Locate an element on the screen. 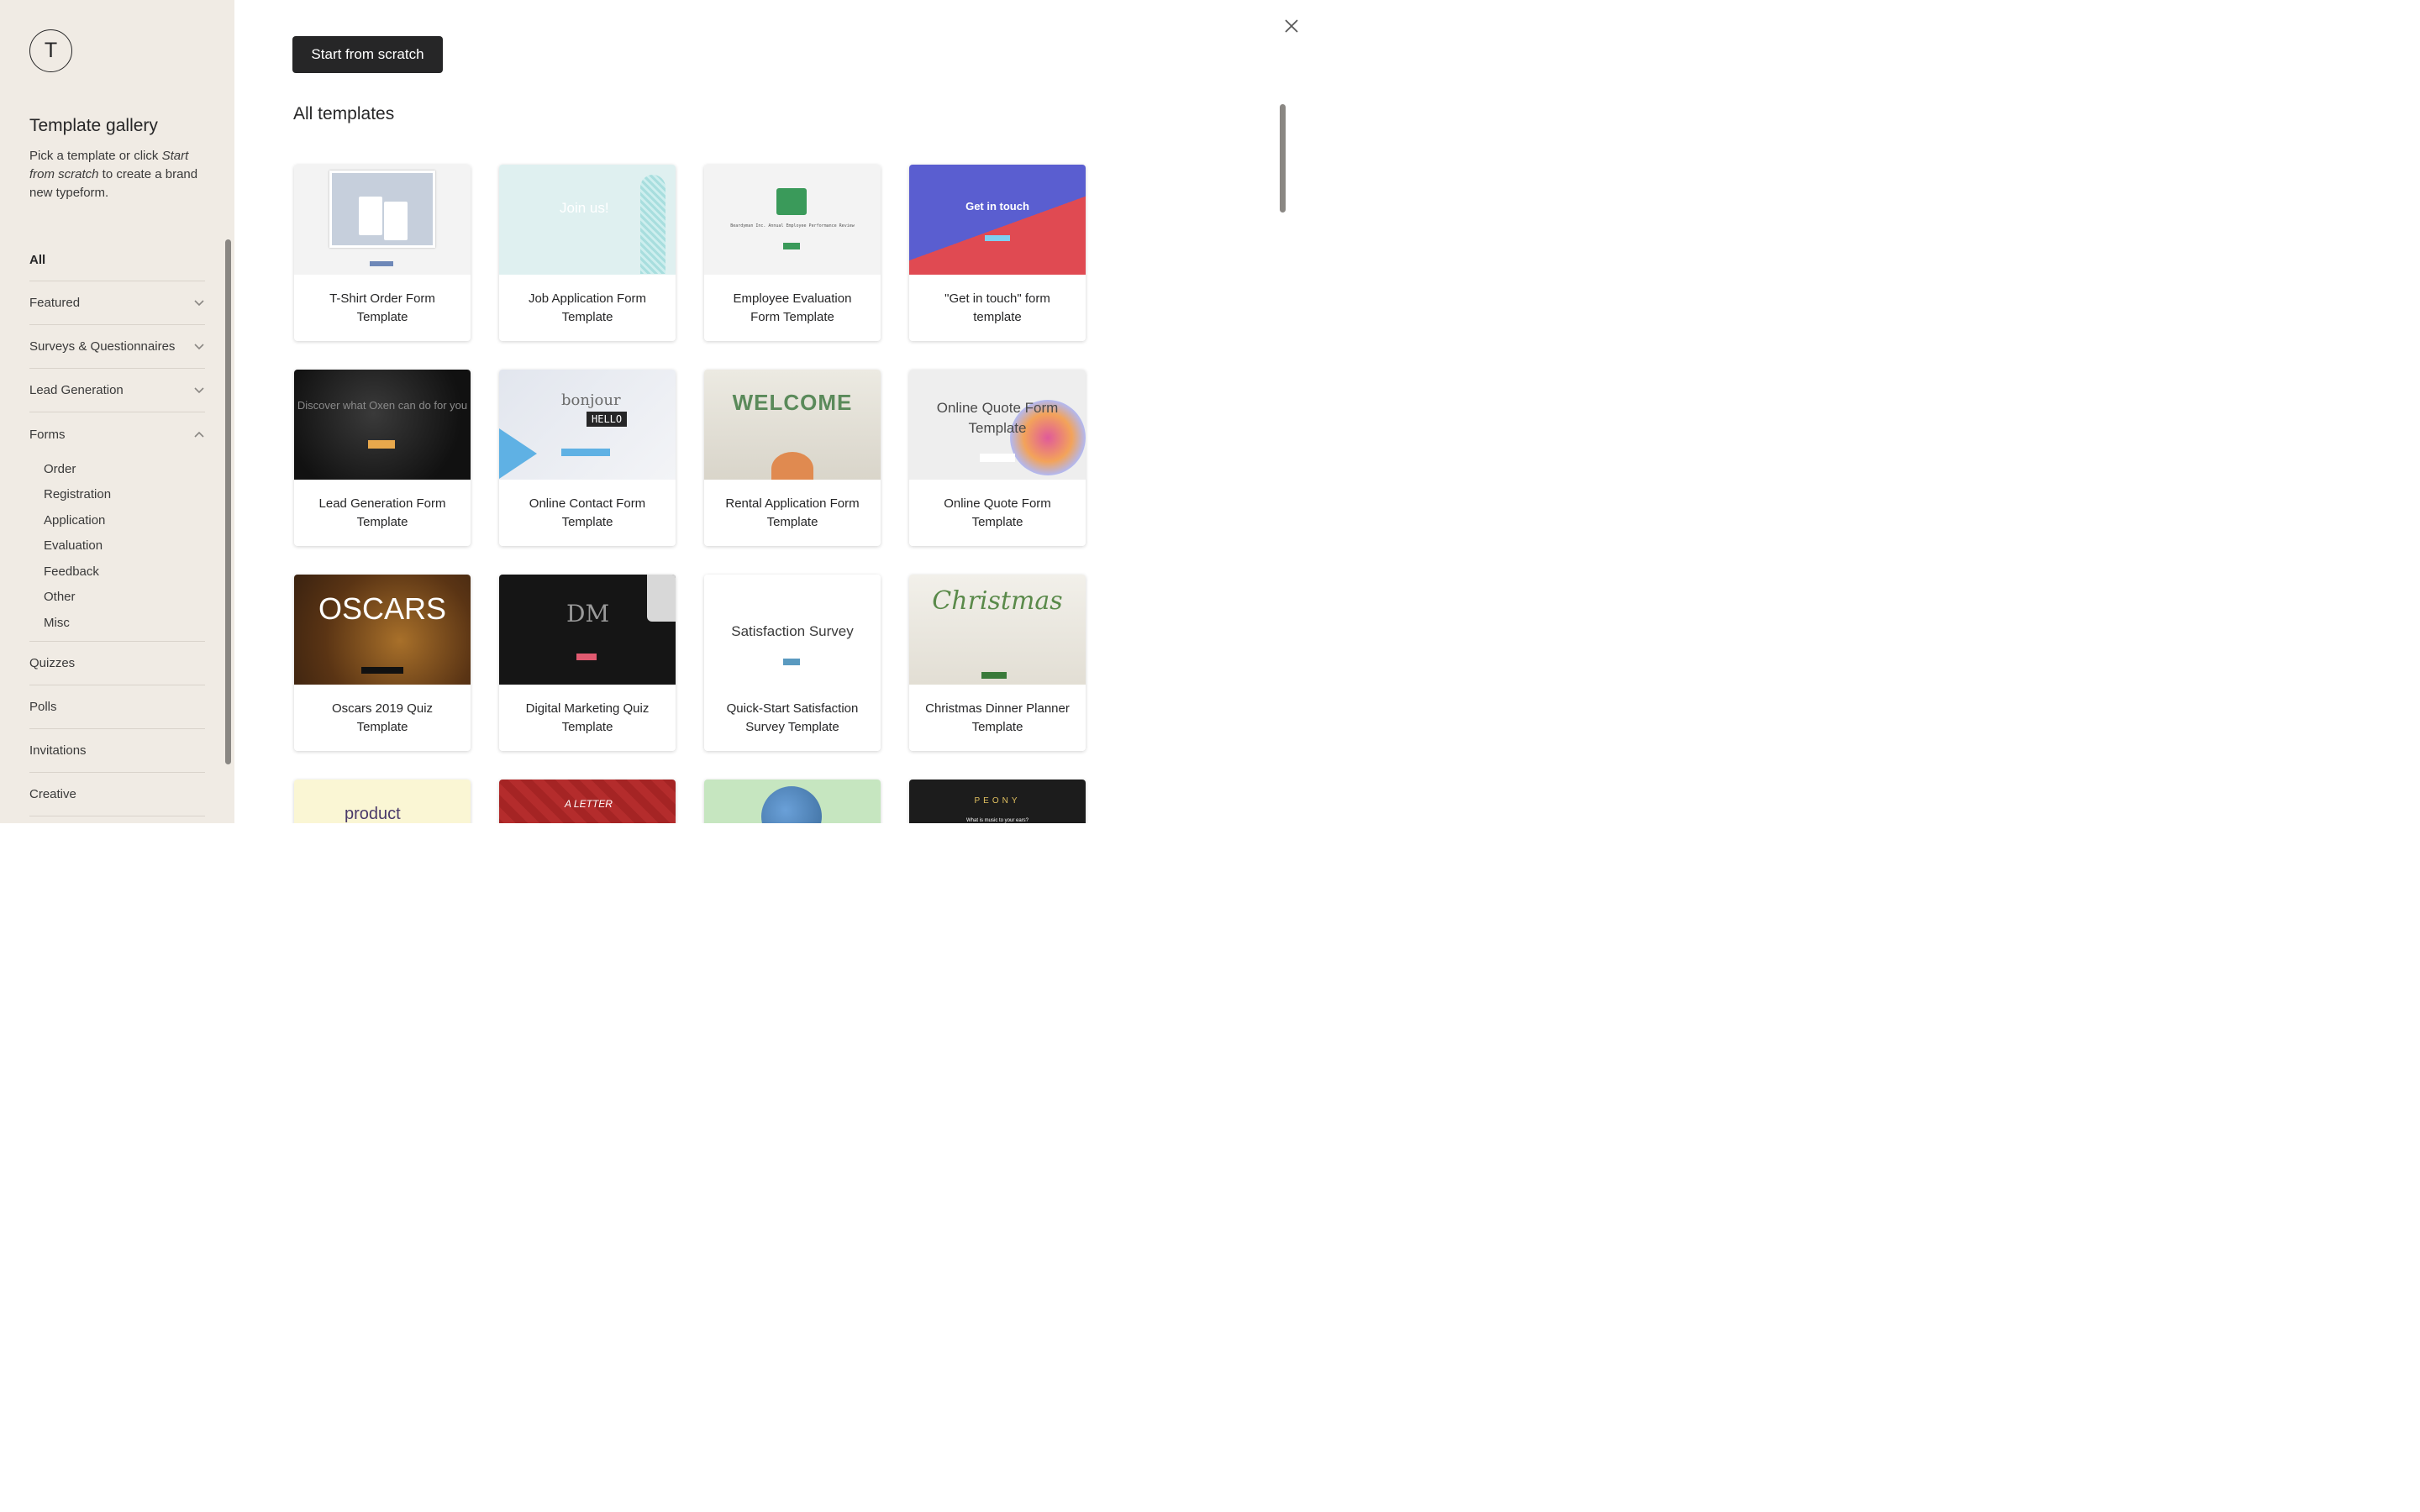 This screenshot has width=2420, height=1512. category-label: Quizzes is located at coordinates (52, 662).